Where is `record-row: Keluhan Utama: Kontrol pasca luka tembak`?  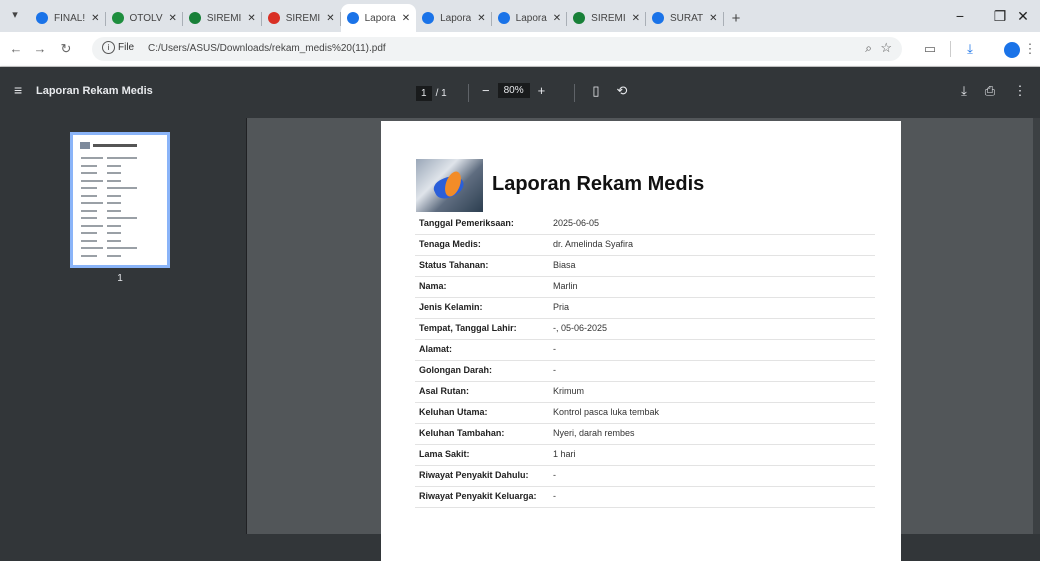
record-row: Keluhan Utama: Kontrol pasca luka tembak is located at coordinates (645, 413).